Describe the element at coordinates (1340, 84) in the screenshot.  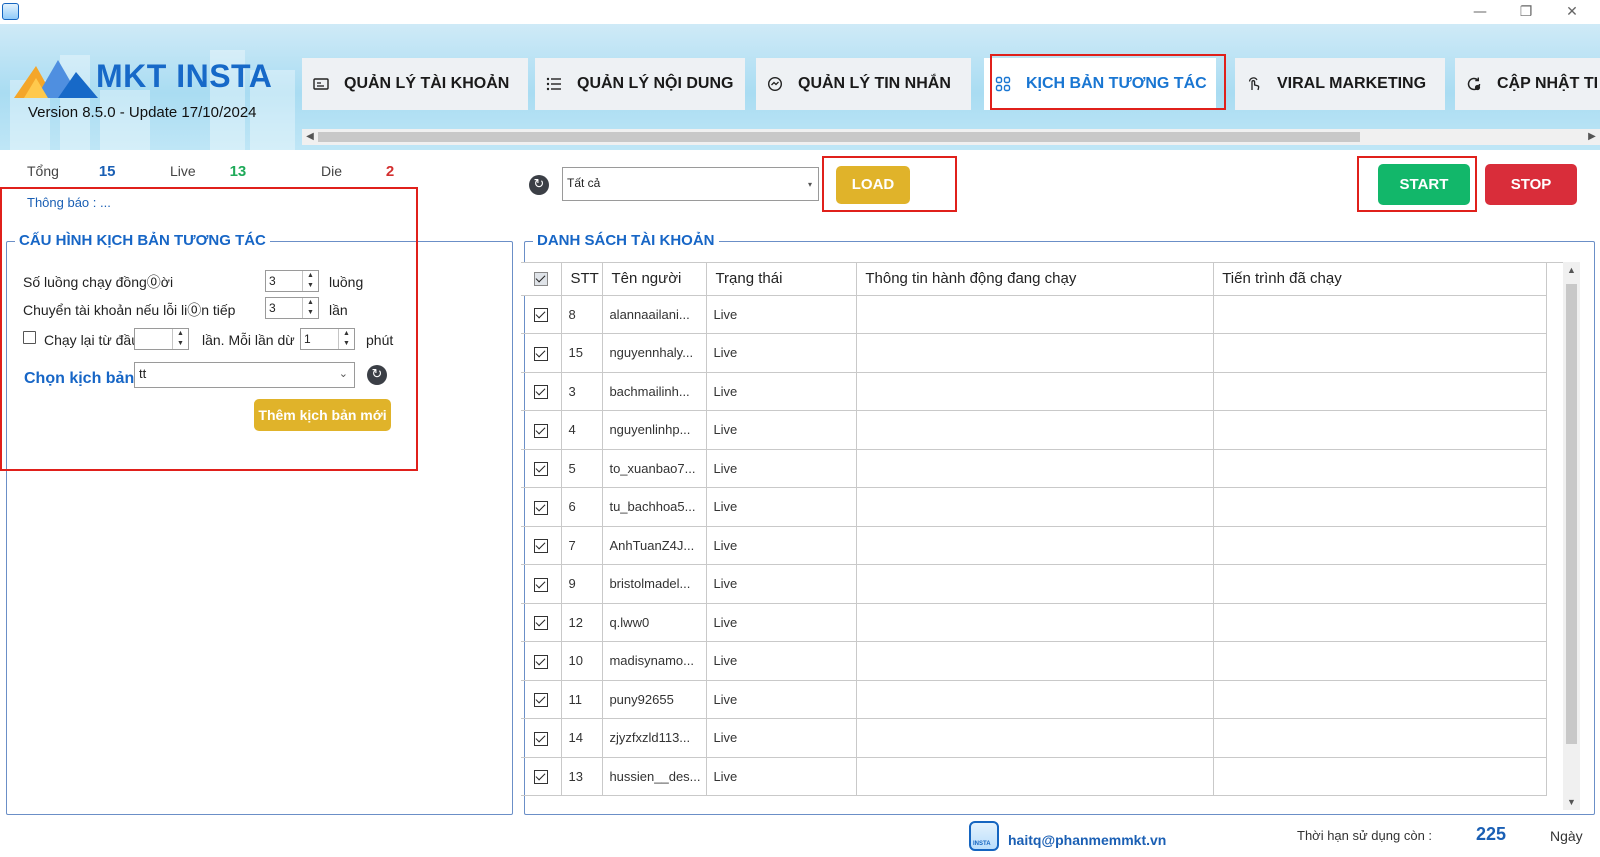
I see `tab-viral-marketing: VIRAL MARKETING` at that location.